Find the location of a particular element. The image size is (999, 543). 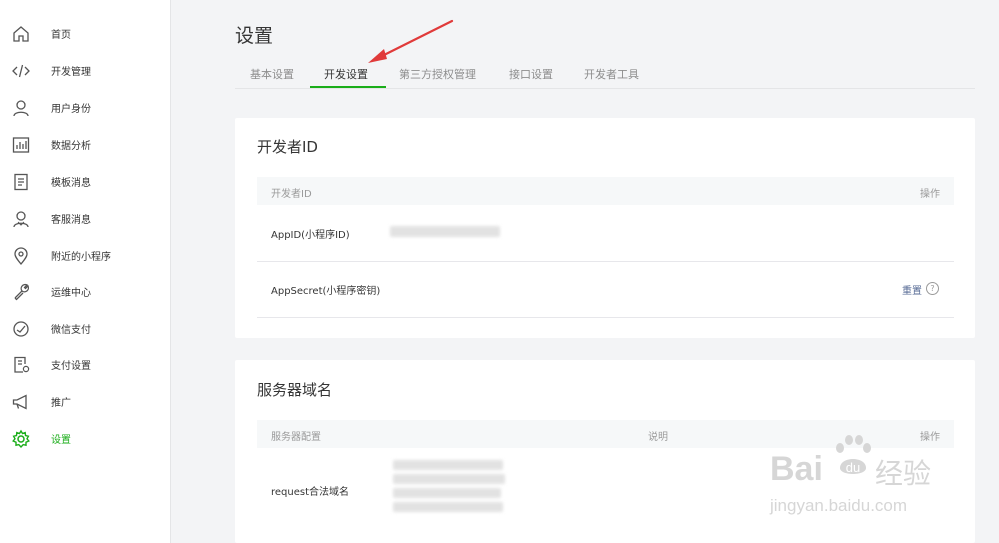

sidebar-item-label: 开发管理 is located at coordinates (71, 72).